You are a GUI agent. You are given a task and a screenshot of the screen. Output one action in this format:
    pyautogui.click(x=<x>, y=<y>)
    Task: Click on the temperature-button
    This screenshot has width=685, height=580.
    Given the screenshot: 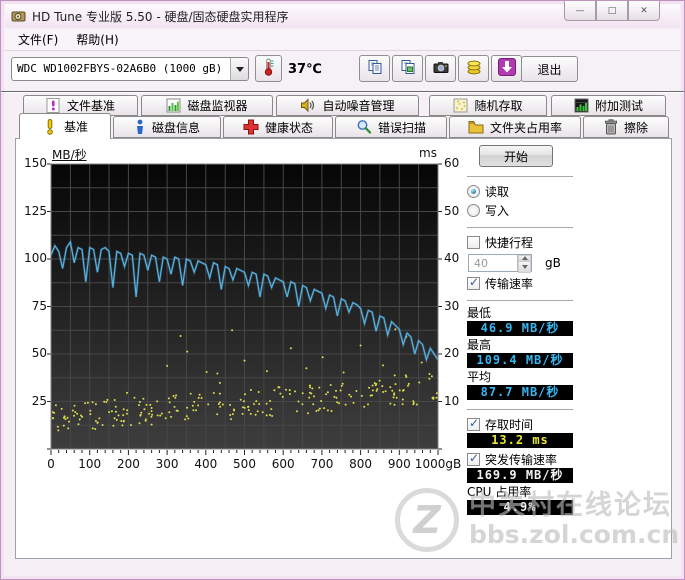 What is the action you would take?
    pyautogui.click(x=268, y=68)
    